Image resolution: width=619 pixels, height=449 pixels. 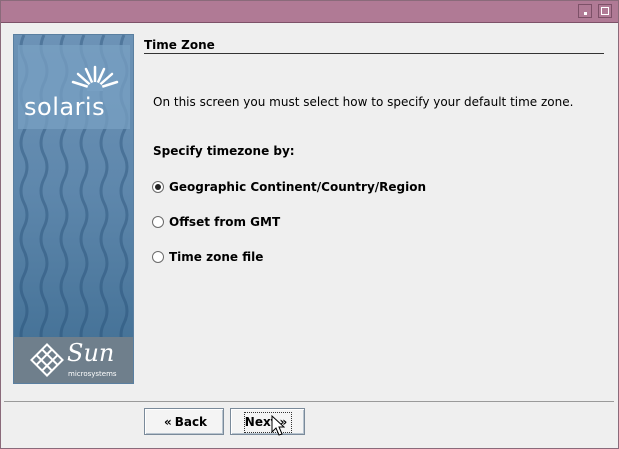 I want to click on solaris-wordmark: solaris, so click(x=65, y=107).